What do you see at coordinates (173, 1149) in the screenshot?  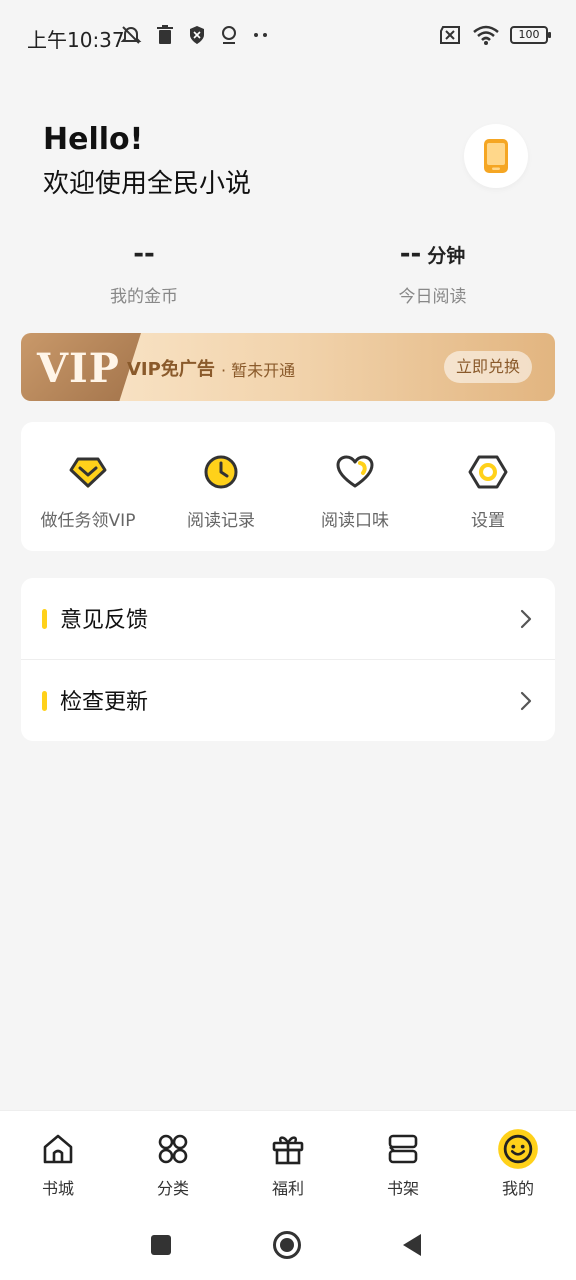 I see `category-icon` at bounding box center [173, 1149].